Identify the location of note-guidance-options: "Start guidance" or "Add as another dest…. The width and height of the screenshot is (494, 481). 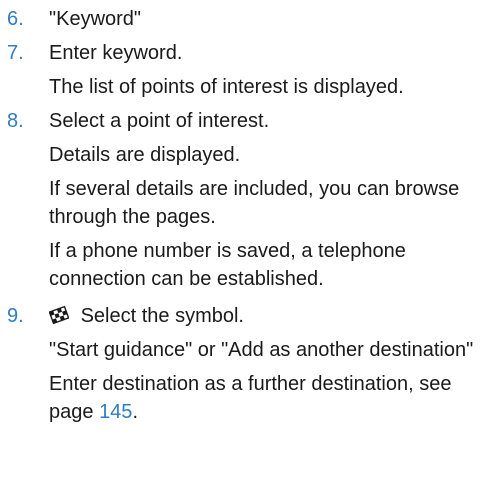
(261, 350).